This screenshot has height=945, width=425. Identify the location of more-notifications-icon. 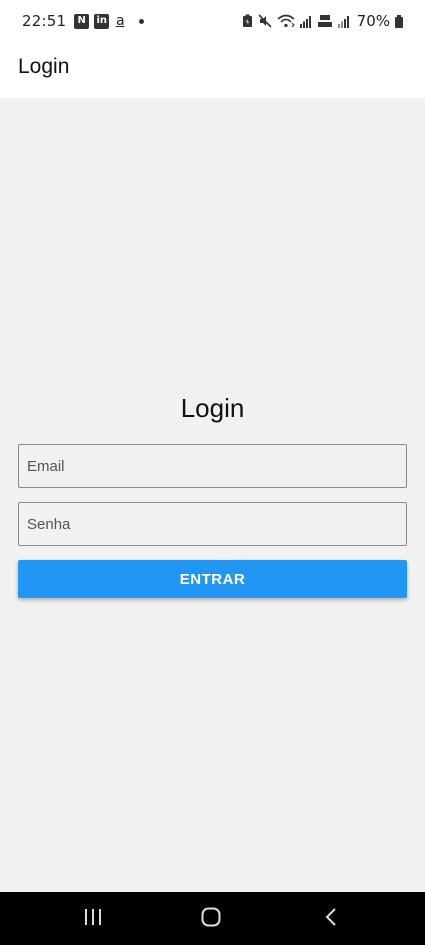
(142, 21).